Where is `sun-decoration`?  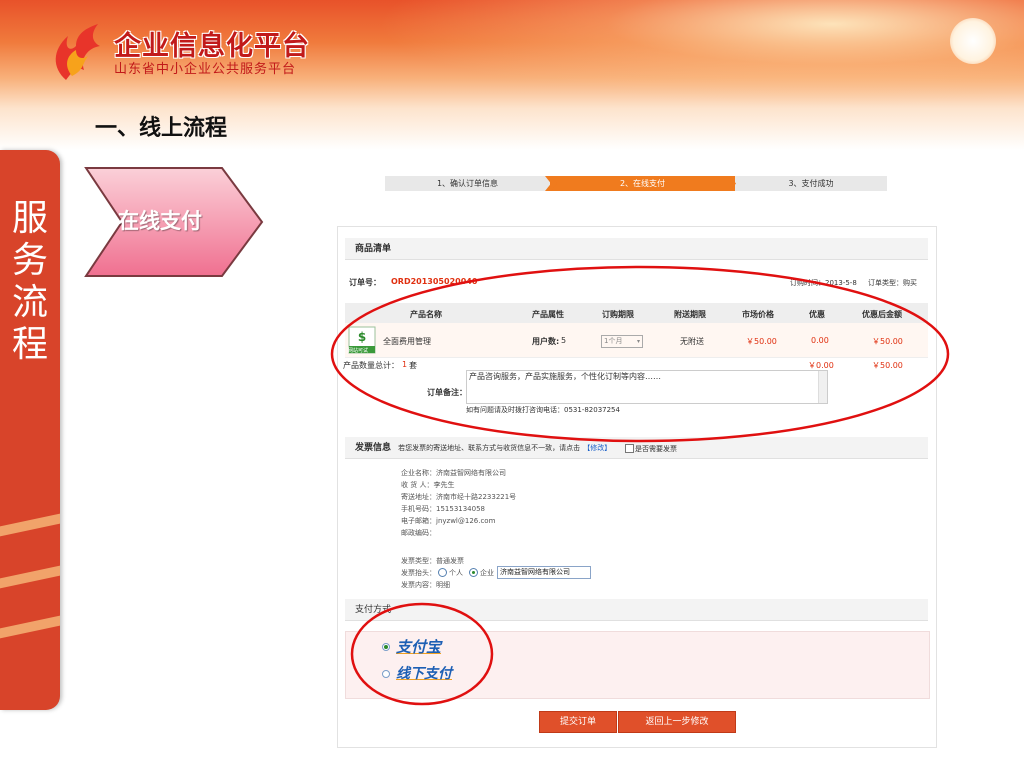
sun-decoration is located at coordinates (973, 41).